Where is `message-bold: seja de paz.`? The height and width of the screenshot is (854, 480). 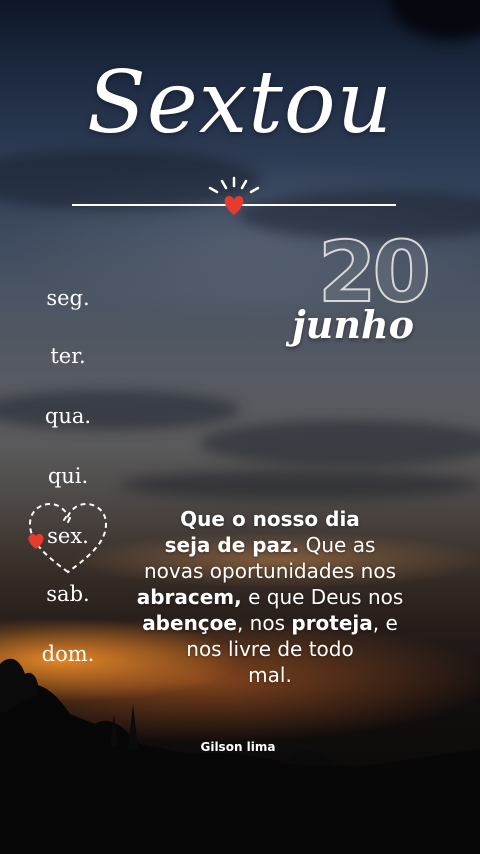 message-bold: seja de paz. is located at coordinates (232, 545).